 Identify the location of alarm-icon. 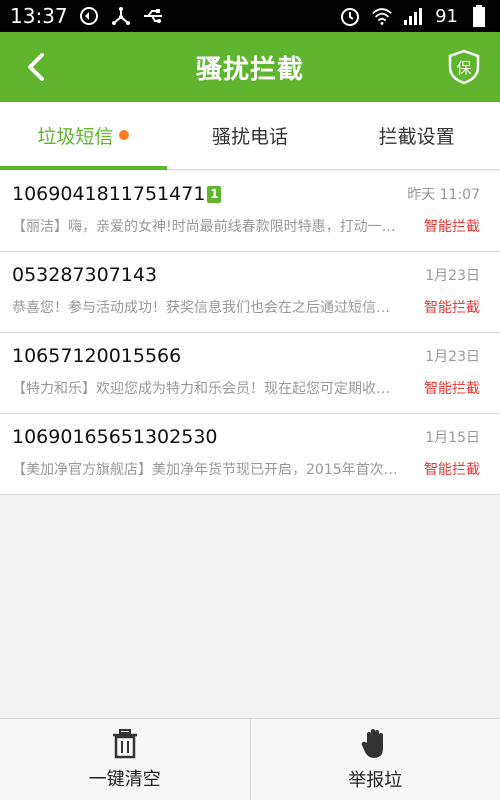
(350, 16).